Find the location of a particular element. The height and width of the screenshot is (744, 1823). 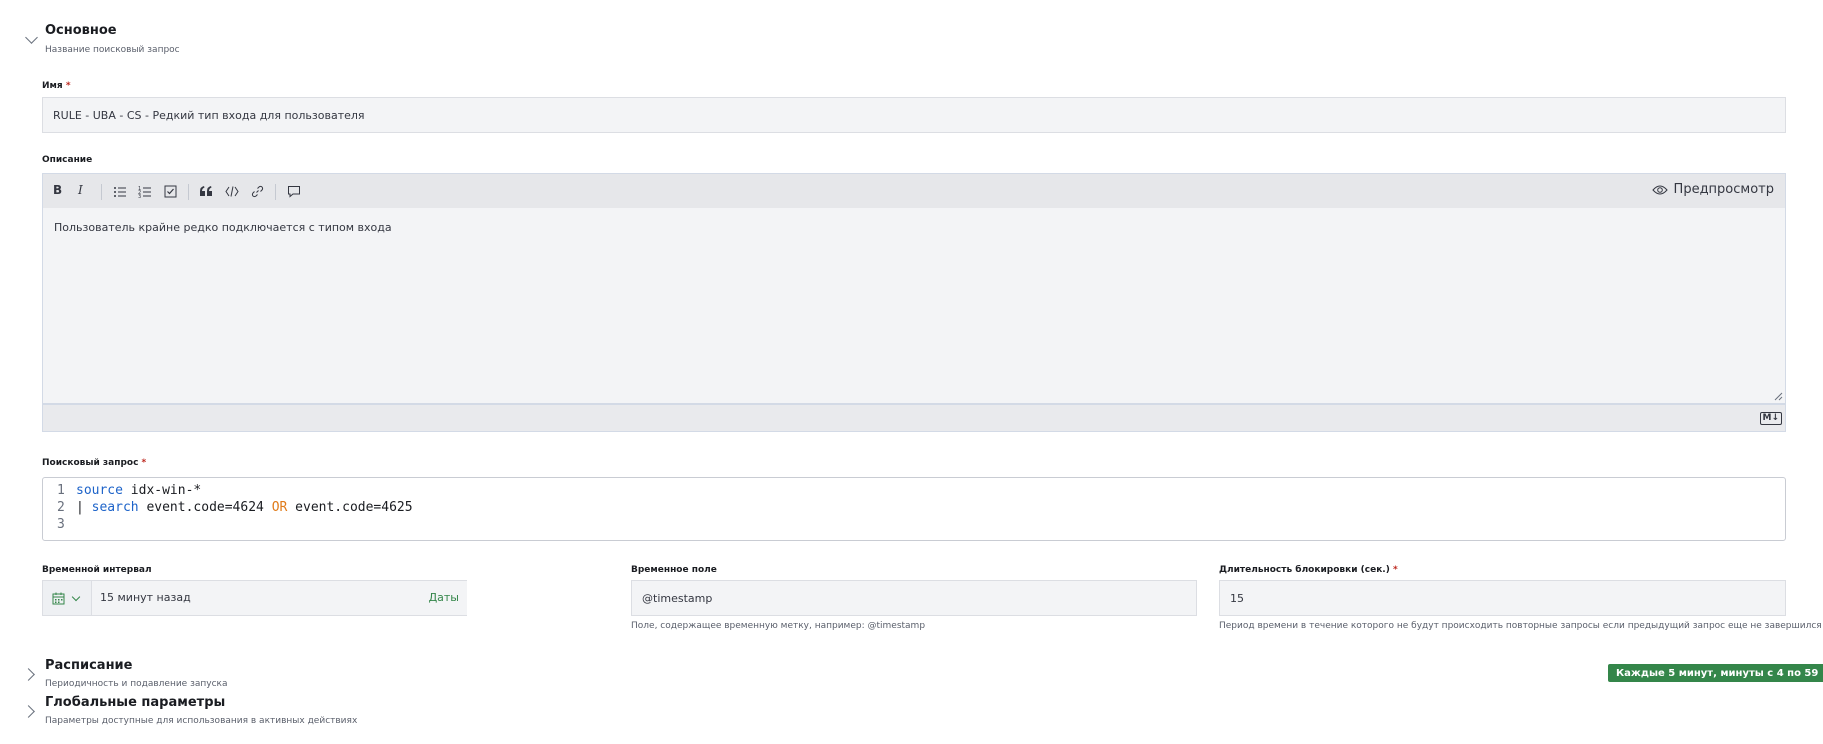

code-text: event.code=4624 is located at coordinates (205, 507).